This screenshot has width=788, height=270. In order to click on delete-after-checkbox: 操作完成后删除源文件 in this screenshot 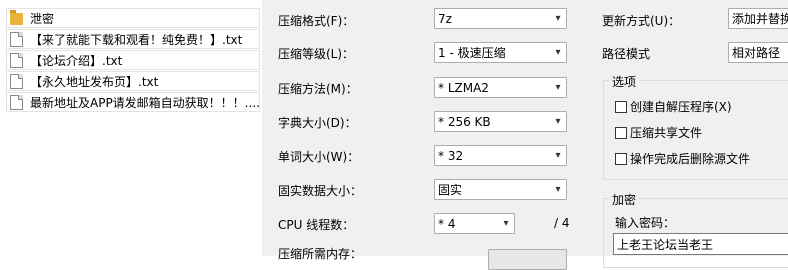, I will do `click(682, 158)`.